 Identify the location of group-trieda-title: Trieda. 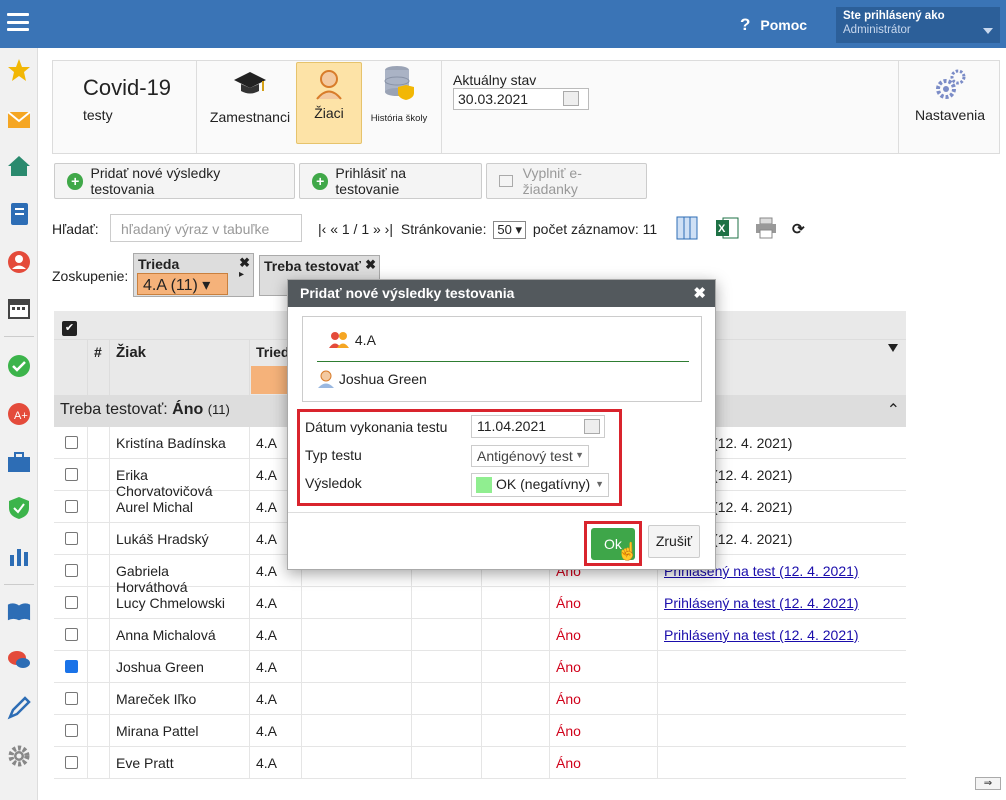
(159, 264).